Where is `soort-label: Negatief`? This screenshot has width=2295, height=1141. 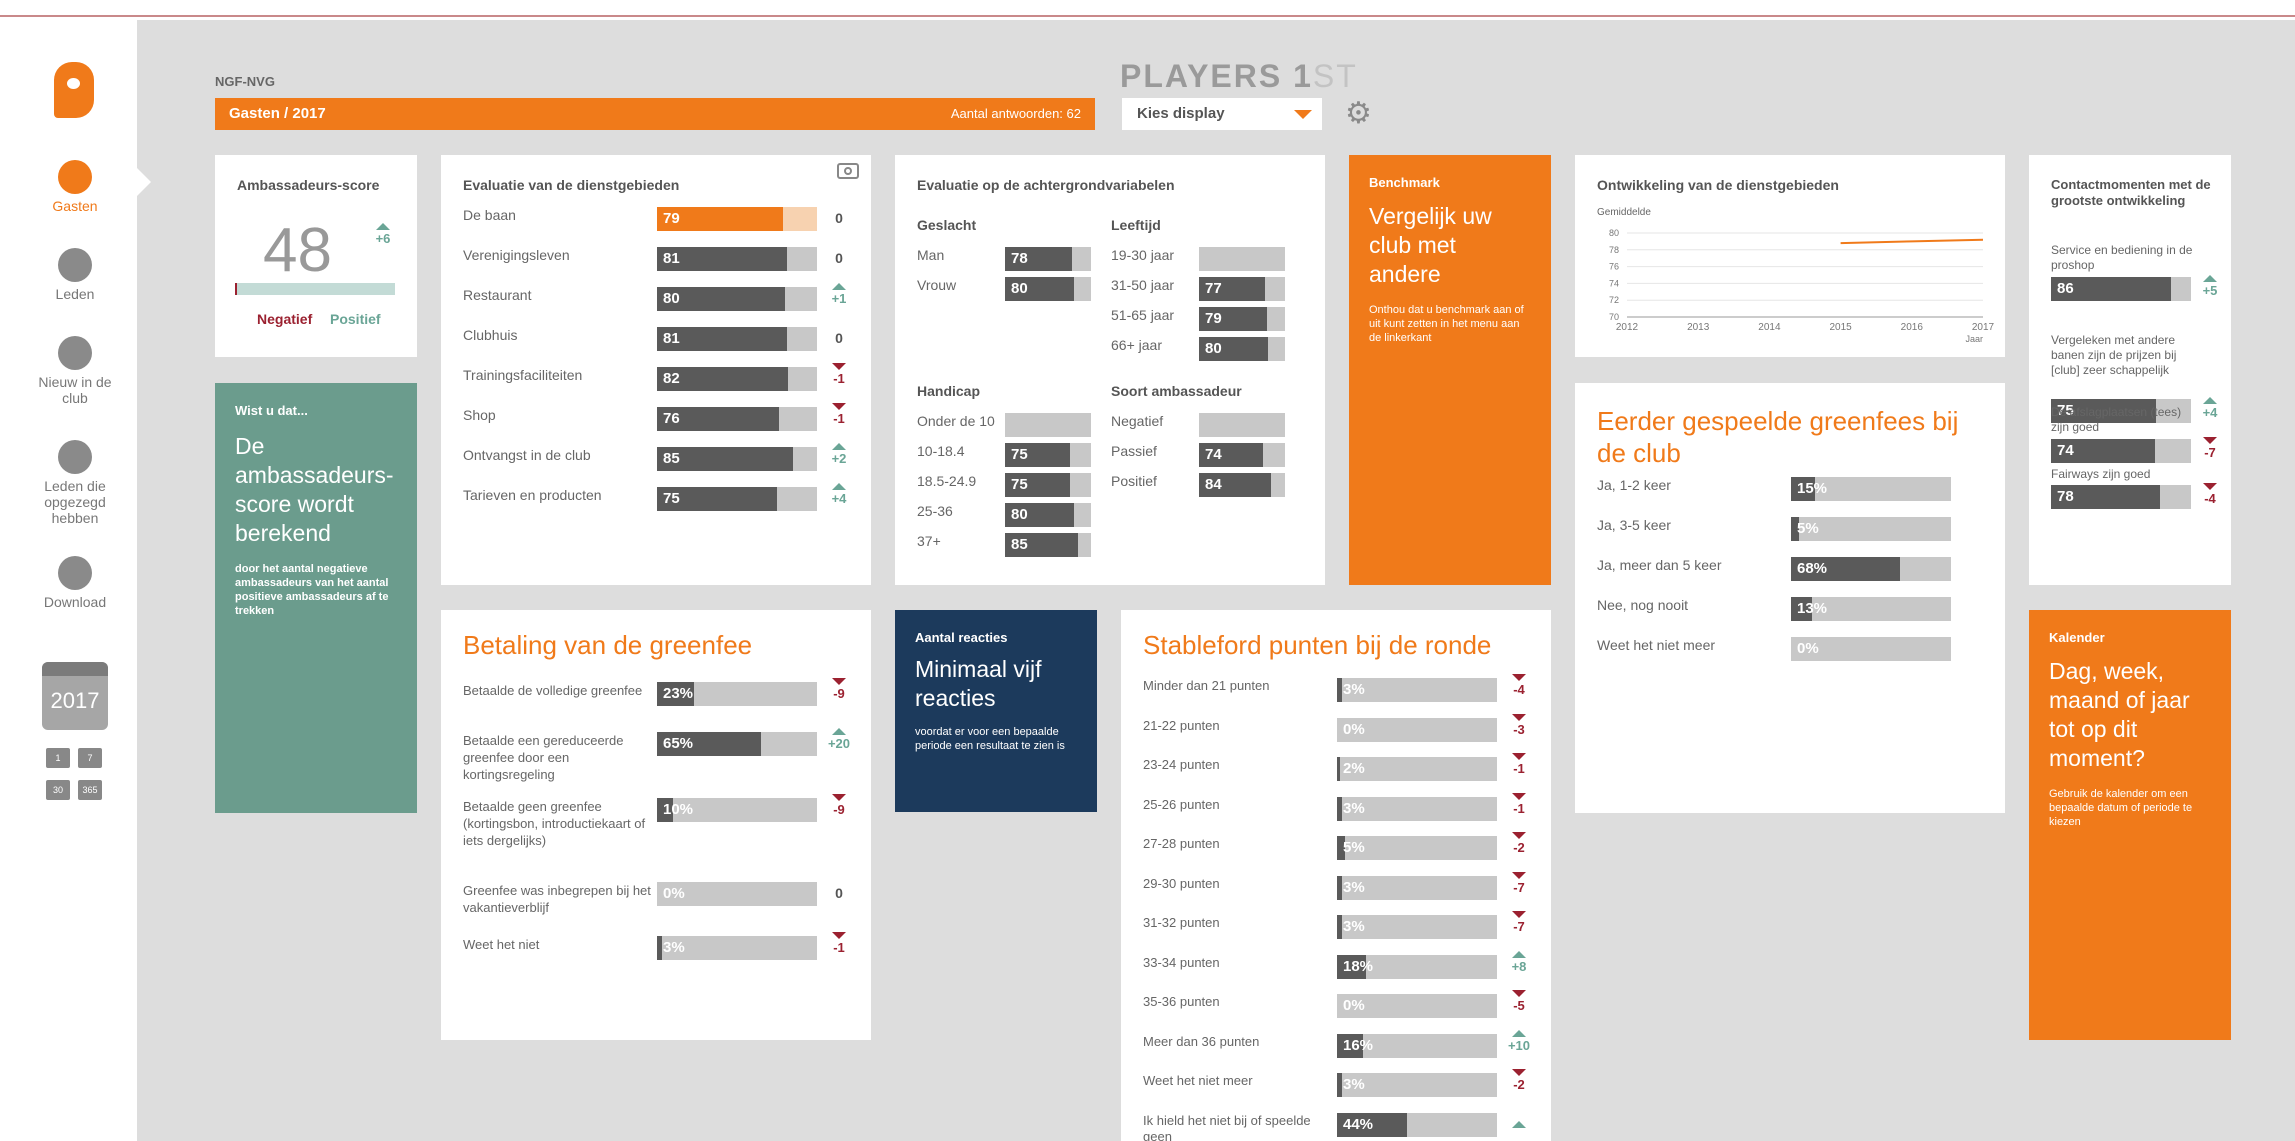 soort-label: Negatief is located at coordinates (1137, 421).